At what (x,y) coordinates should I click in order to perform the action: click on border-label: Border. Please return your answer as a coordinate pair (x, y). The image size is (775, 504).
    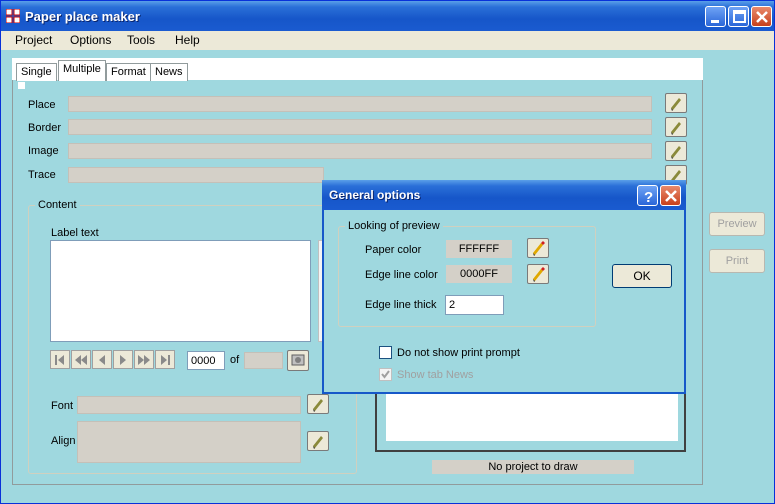
    Looking at the image, I should click on (45, 128).